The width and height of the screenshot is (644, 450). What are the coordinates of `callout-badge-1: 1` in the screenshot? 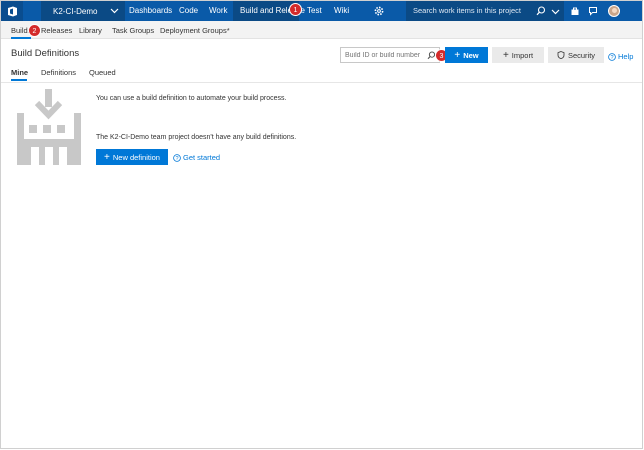 It's located at (295, 9).